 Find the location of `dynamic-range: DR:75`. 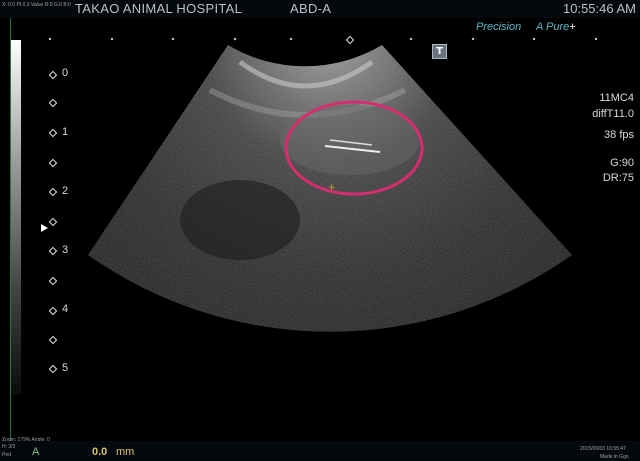

dynamic-range: DR:75 is located at coordinates (618, 178).